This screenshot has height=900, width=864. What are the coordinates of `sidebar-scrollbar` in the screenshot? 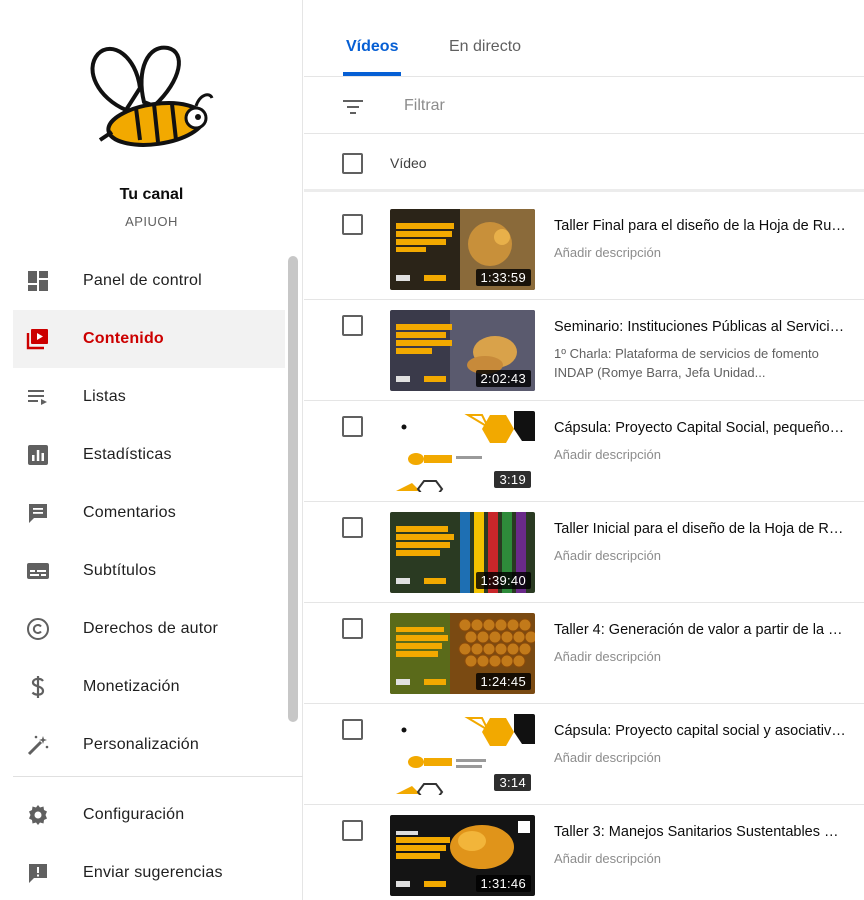 It's located at (293, 489).